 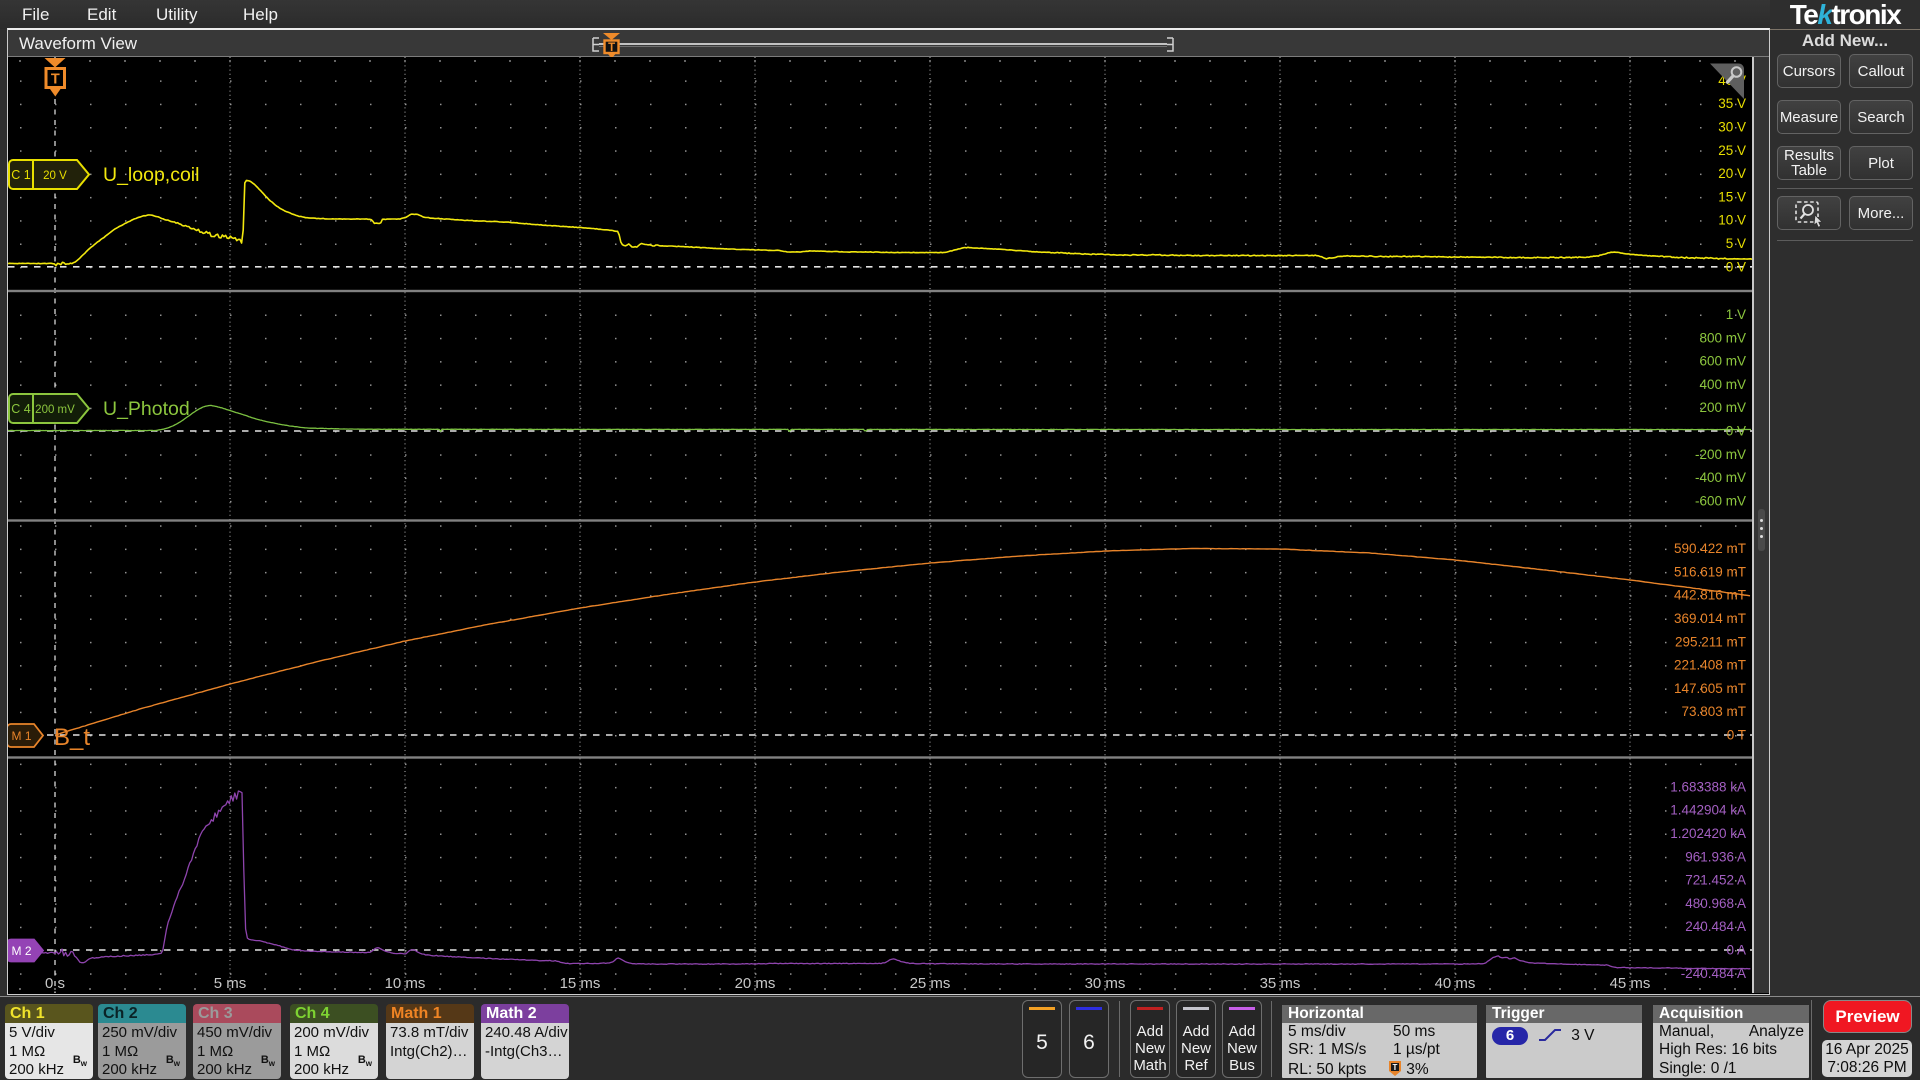 I want to click on svg-text: 590.422 mT, so click(x=1710, y=548).